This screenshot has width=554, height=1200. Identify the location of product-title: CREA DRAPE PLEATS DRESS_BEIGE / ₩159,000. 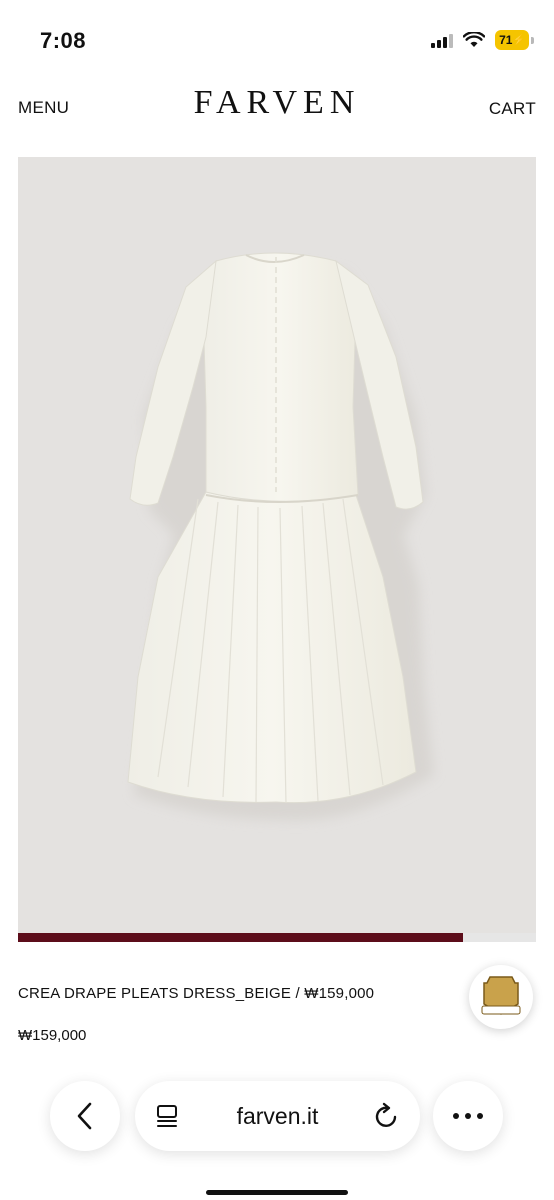
(196, 993).